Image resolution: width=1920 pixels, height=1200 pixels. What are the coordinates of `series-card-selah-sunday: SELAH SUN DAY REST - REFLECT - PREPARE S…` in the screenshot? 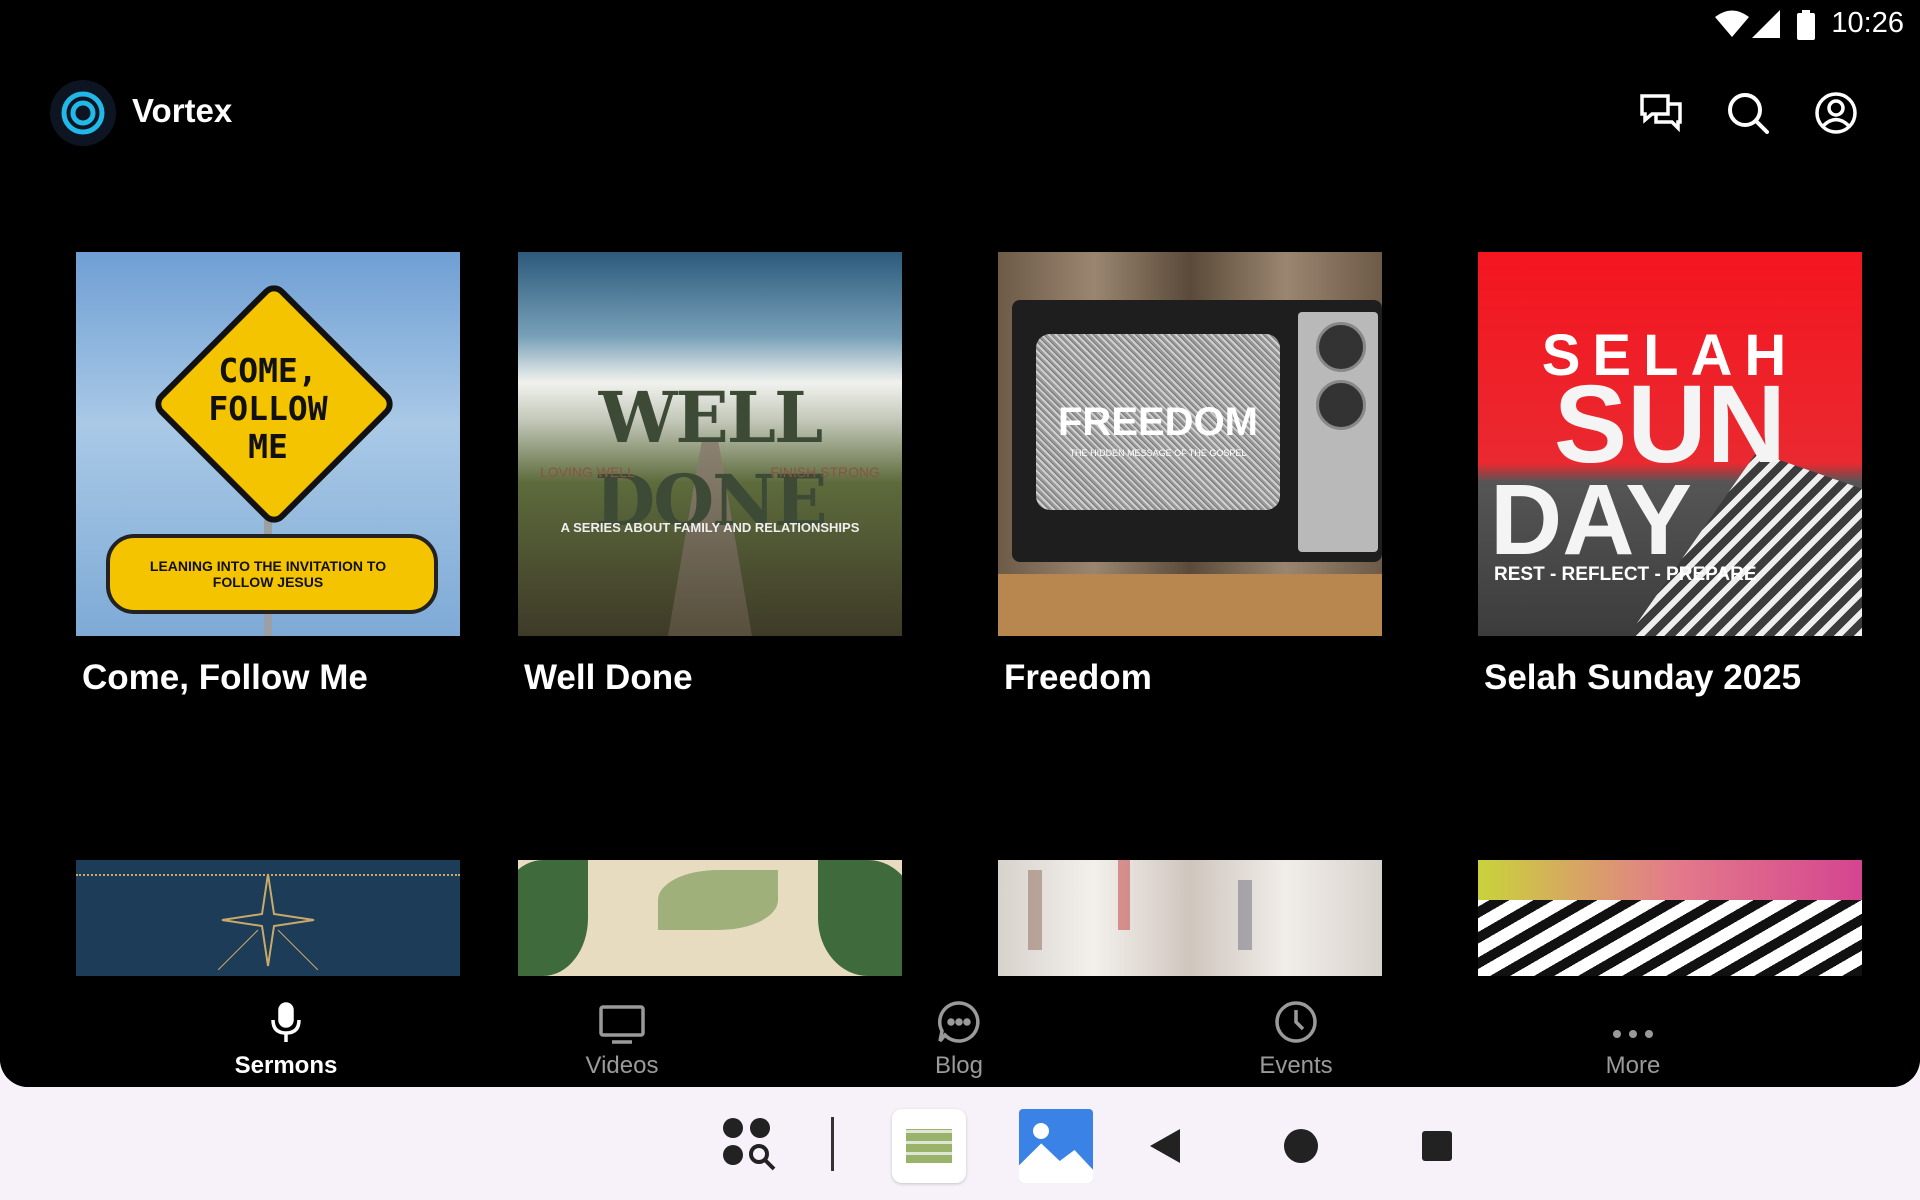 It's located at (1670, 475).